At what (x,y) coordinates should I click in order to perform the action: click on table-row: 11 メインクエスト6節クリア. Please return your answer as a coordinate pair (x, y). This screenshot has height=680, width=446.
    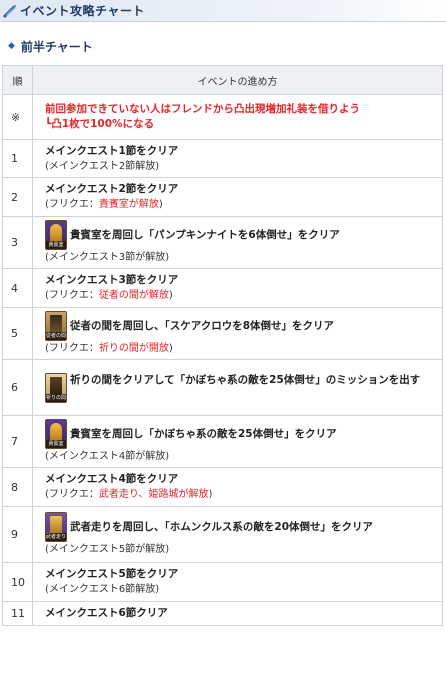
    Looking at the image, I should click on (222, 613).